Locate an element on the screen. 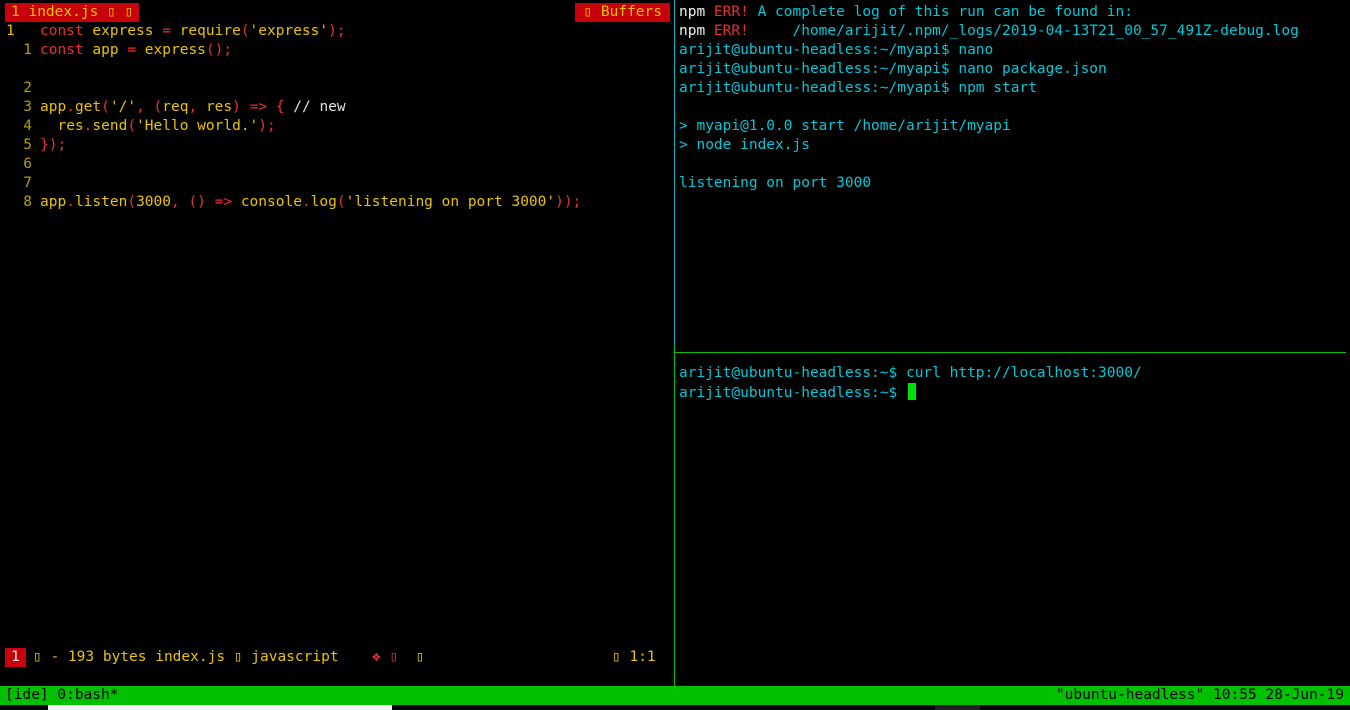 Image resolution: width=1350 pixels, height=710 pixels. terminal-line: > myapi@1.0.0 start /home/arijit/myapi is located at coordinates (1011, 126).